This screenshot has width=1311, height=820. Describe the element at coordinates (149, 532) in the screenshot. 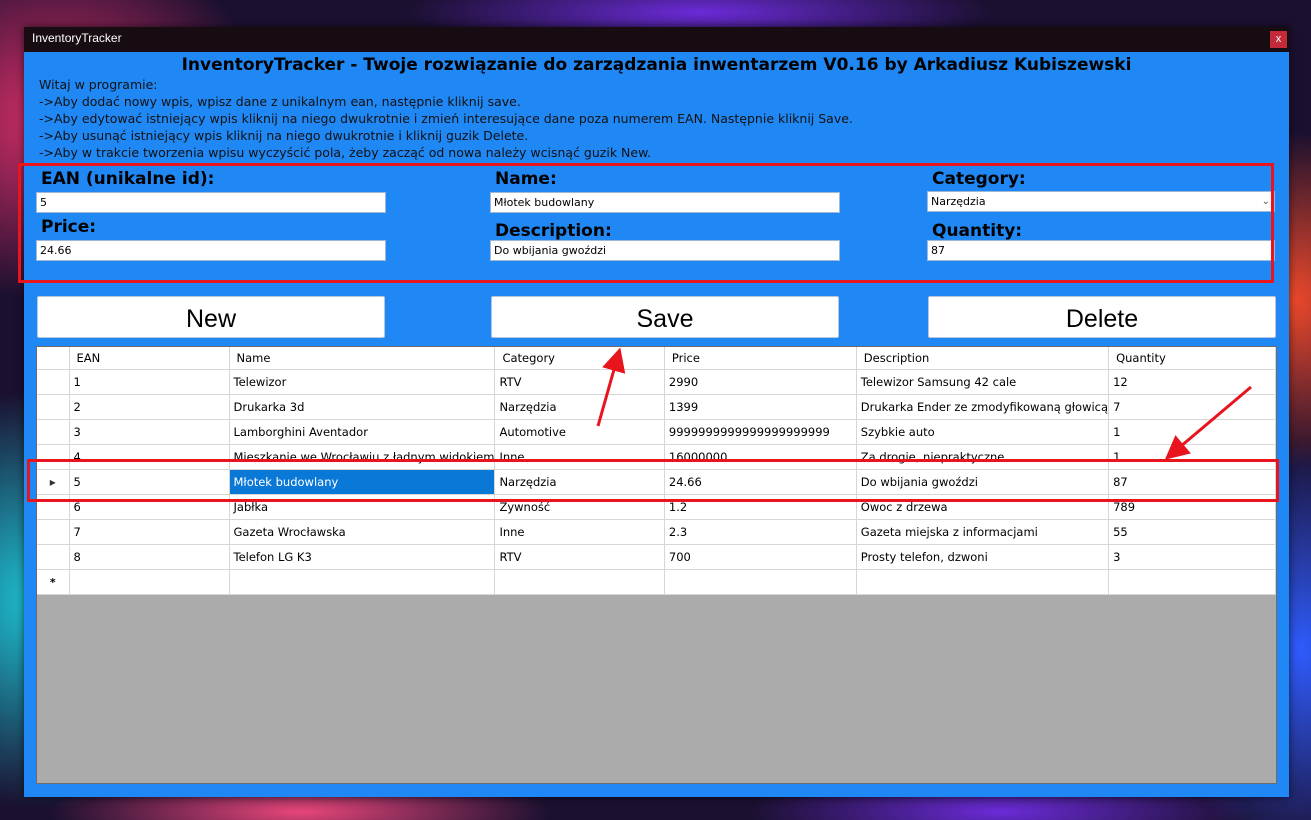

I see `cell-ean: 7` at that location.